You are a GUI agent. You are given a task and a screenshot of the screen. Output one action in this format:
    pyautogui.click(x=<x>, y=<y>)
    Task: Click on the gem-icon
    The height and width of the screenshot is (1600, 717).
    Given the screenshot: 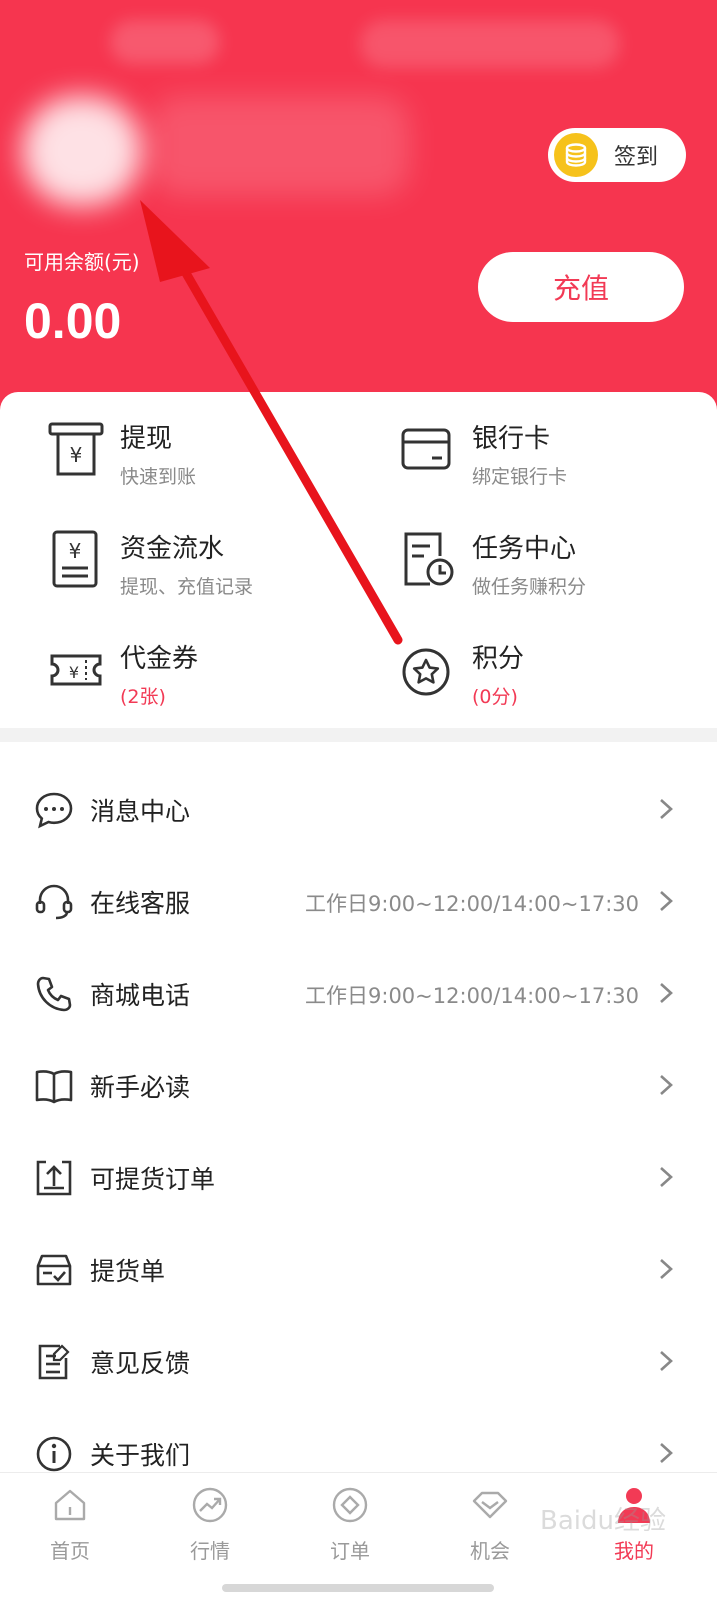 What is the action you would take?
    pyautogui.click(x=490, y=1505)
    